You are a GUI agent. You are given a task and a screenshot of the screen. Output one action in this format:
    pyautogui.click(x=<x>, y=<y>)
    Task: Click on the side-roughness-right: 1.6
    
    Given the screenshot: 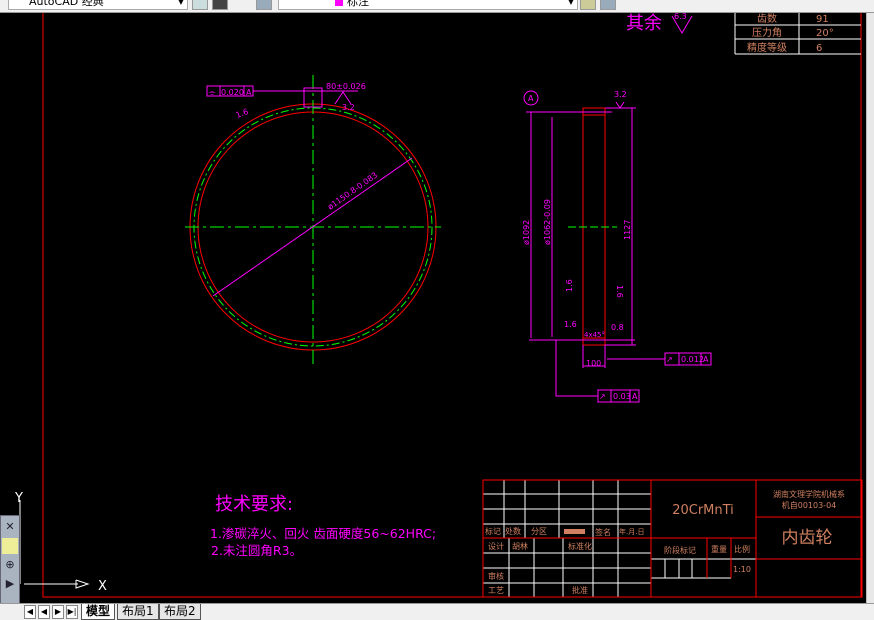 What is the action you would take?
    pyautogui.click(x=619, y=291)
    